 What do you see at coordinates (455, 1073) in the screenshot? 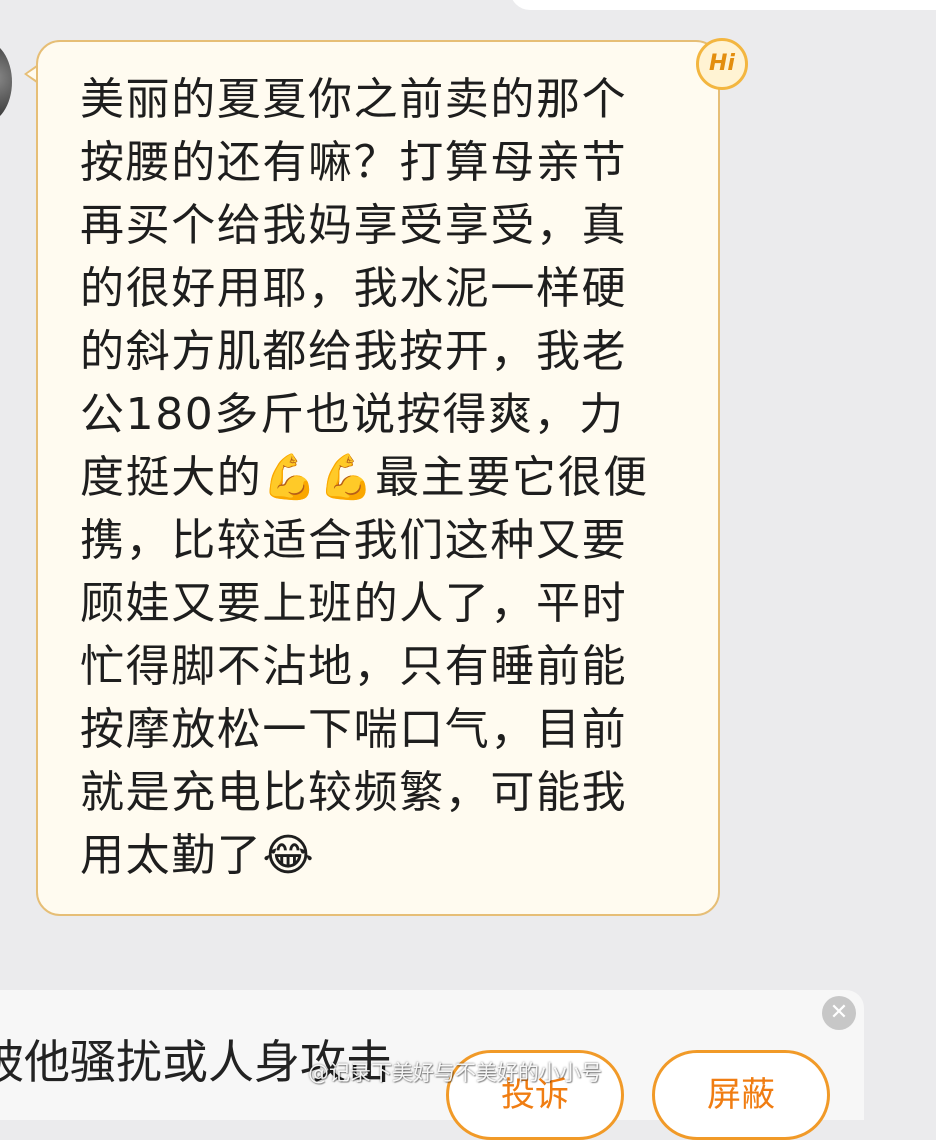
I see `watermark-text: @记录下美好与不美好的小小号` at bounding box center [455, 1073].